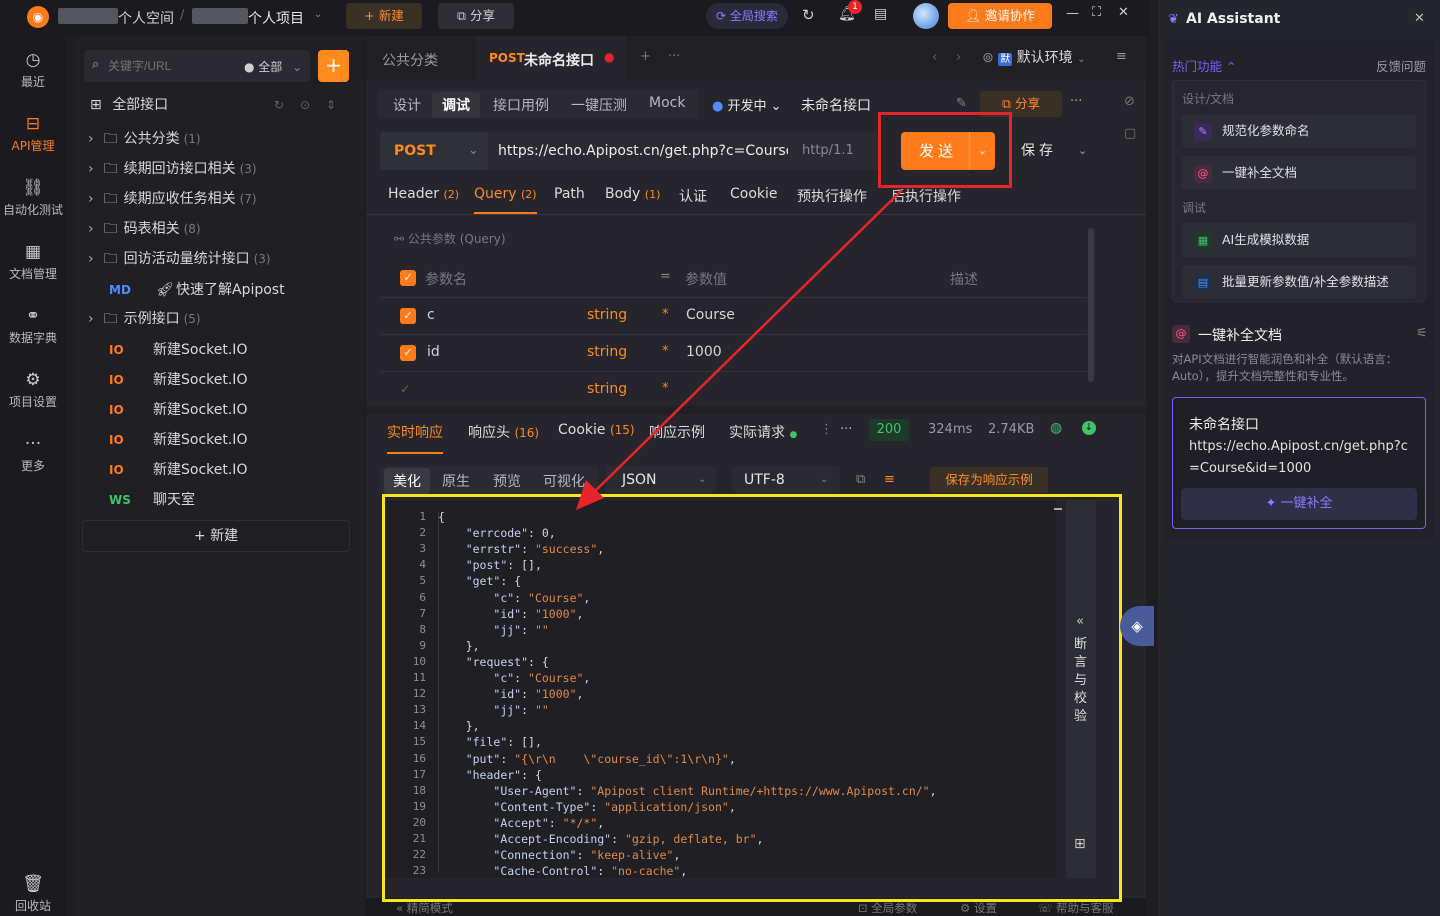 The image size is (1440, 916). Describe the element at coordinates (1089, 428) in the screenshot. I see `download-icon: ↓` at that location.